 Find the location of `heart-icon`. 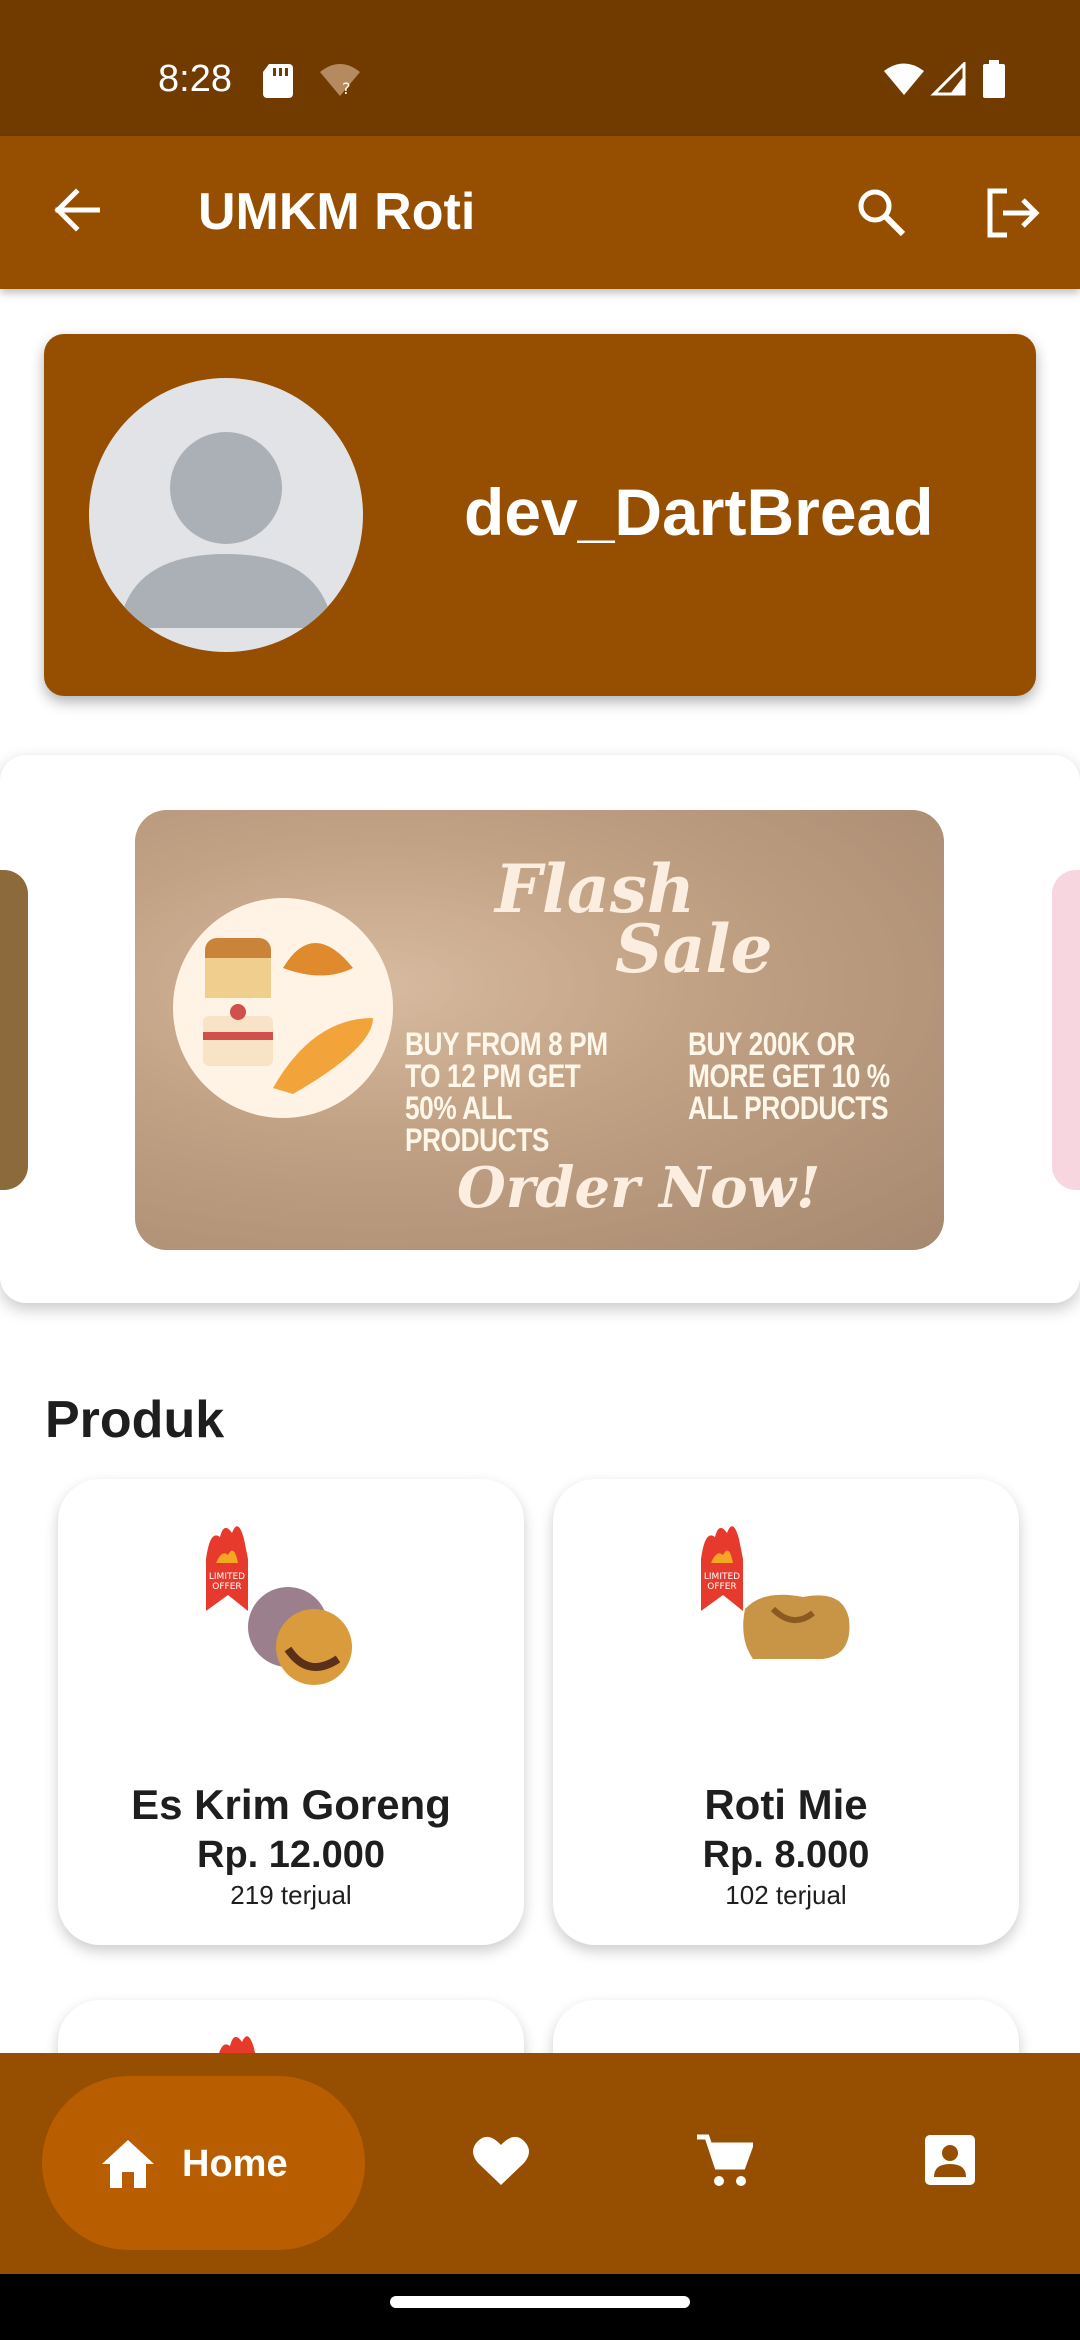

heart-icon is located at coordinates (501, 2160).